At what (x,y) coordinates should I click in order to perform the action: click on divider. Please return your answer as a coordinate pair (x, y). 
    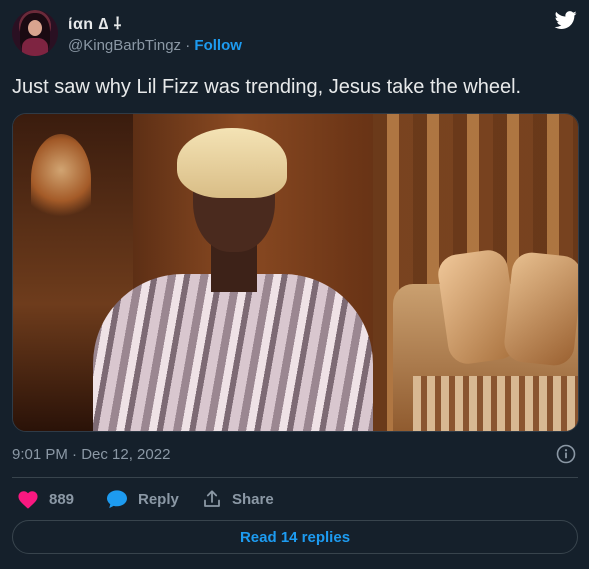
    Looking at the image, I should click on (295, 477).